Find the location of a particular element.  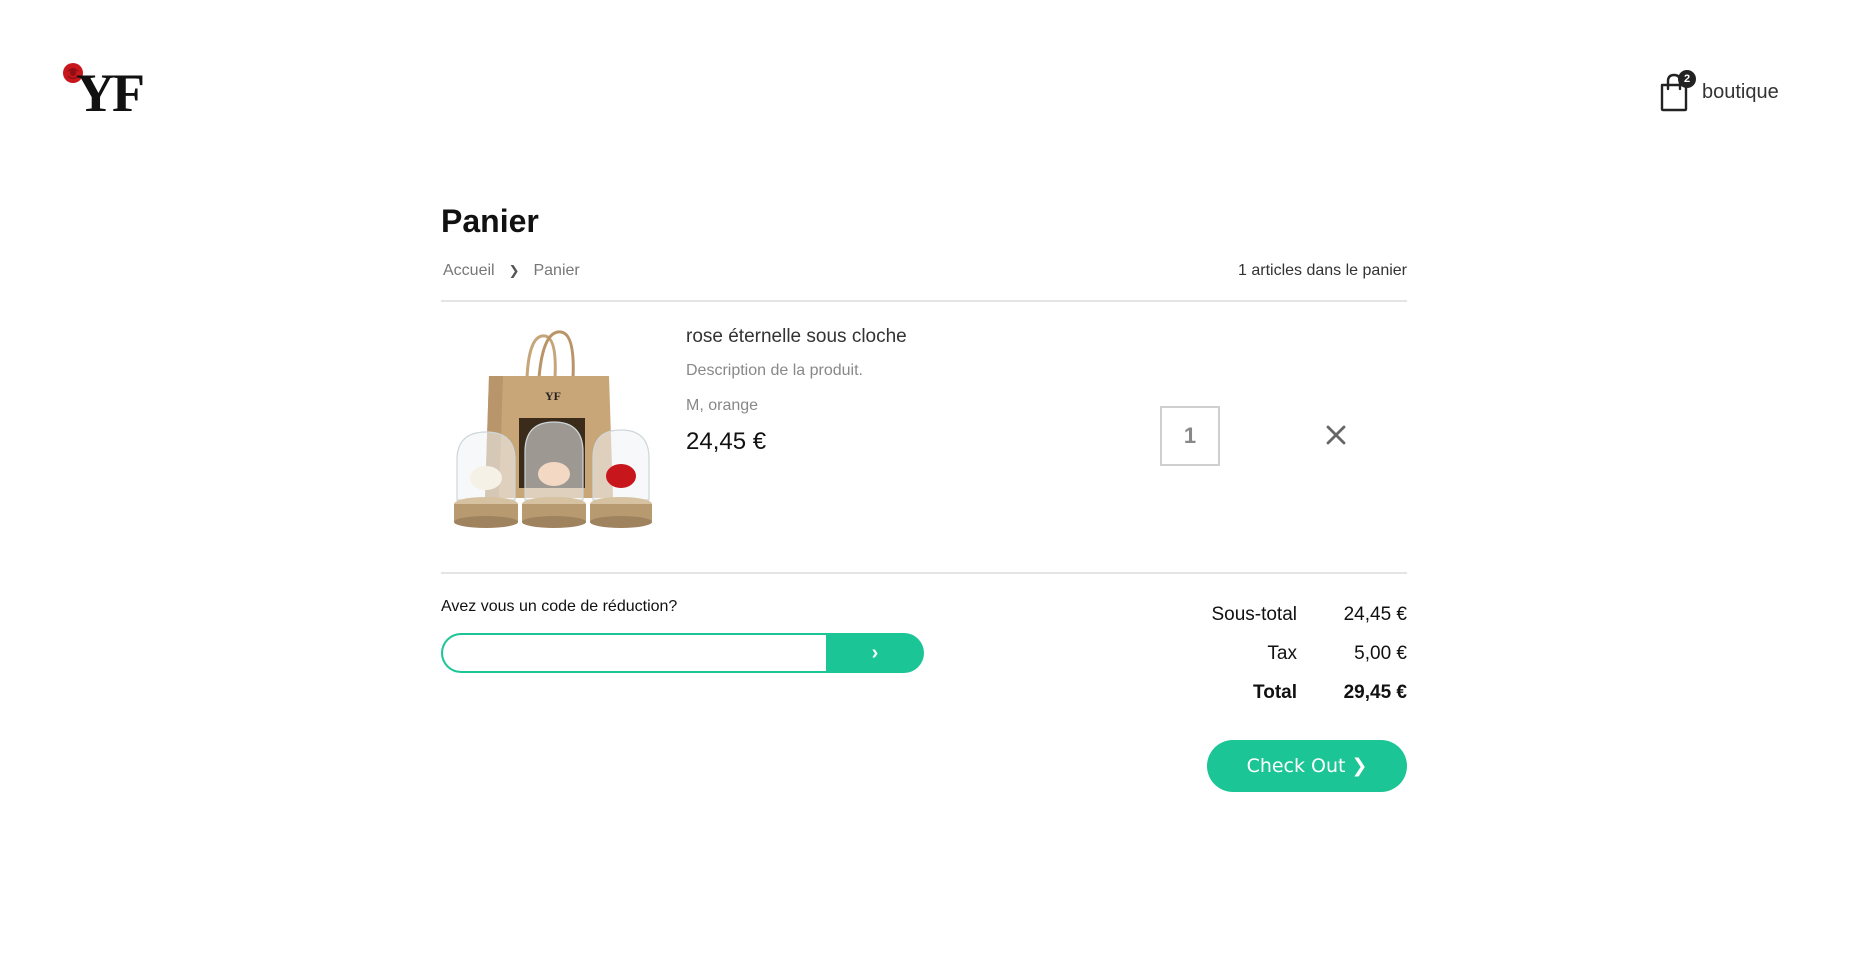

item-price: 24,45 € is located at coordinates (726, 441).